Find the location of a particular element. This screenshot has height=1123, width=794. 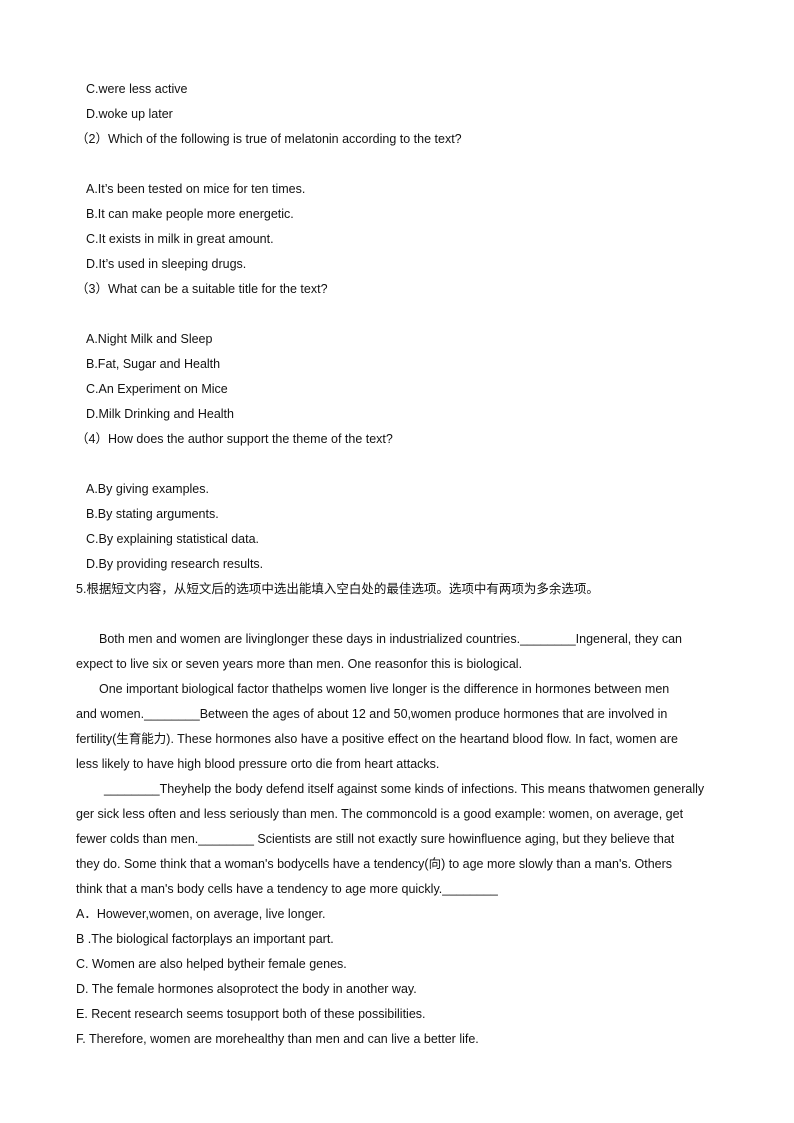

option: D.By providing research results. is located at coordinates (175, 564).